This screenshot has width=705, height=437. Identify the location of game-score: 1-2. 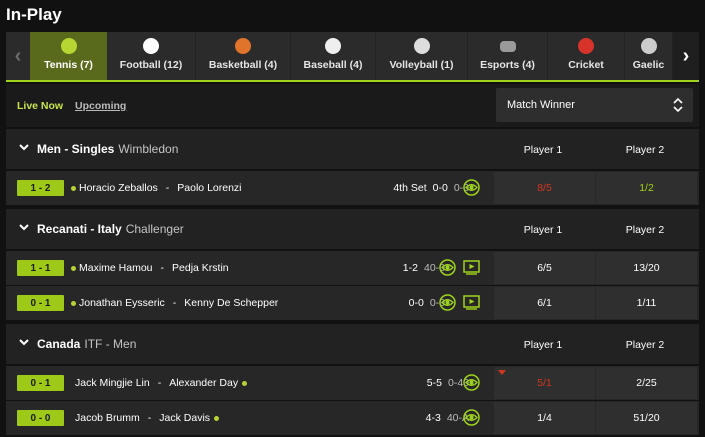
(410, 268).